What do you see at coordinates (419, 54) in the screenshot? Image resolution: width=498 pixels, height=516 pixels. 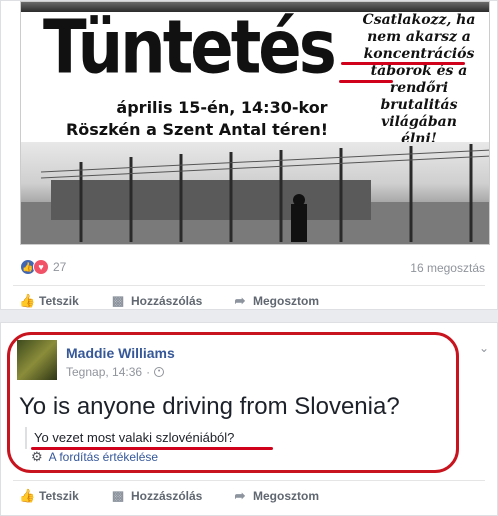 I see `poster-side-line: koncentrációs` at bounding box center [419, 54].